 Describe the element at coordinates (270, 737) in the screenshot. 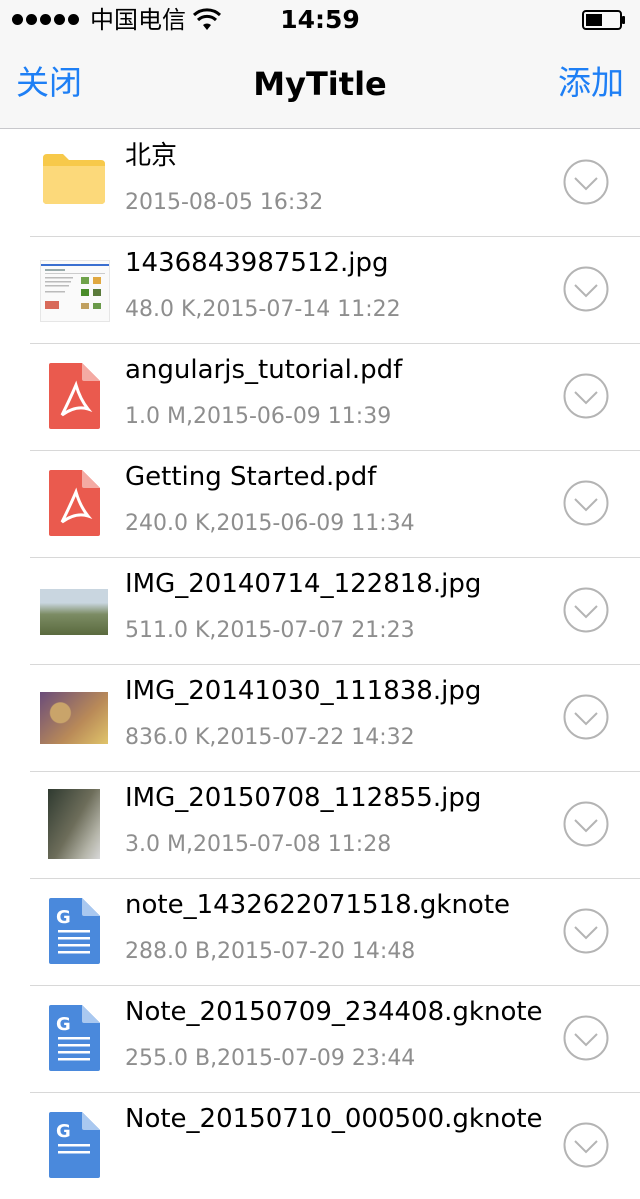

I see `file-meta: 836.0 K,2015-07-22 14:32` at that location.